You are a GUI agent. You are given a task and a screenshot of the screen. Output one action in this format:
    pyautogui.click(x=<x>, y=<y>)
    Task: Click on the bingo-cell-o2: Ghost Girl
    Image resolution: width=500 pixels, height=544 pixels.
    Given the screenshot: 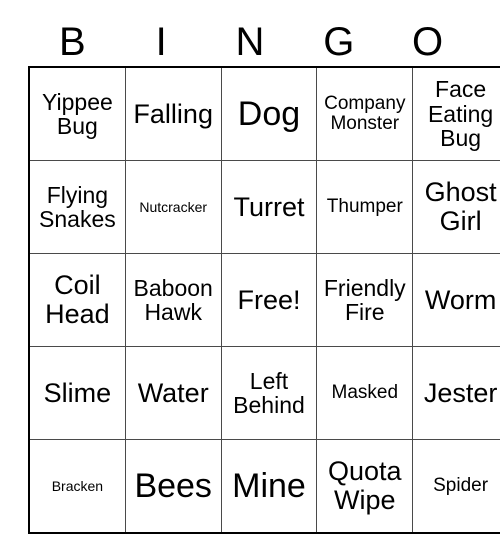 What is the action you would take?
    pyautogui.click(x=456, y=207)
    